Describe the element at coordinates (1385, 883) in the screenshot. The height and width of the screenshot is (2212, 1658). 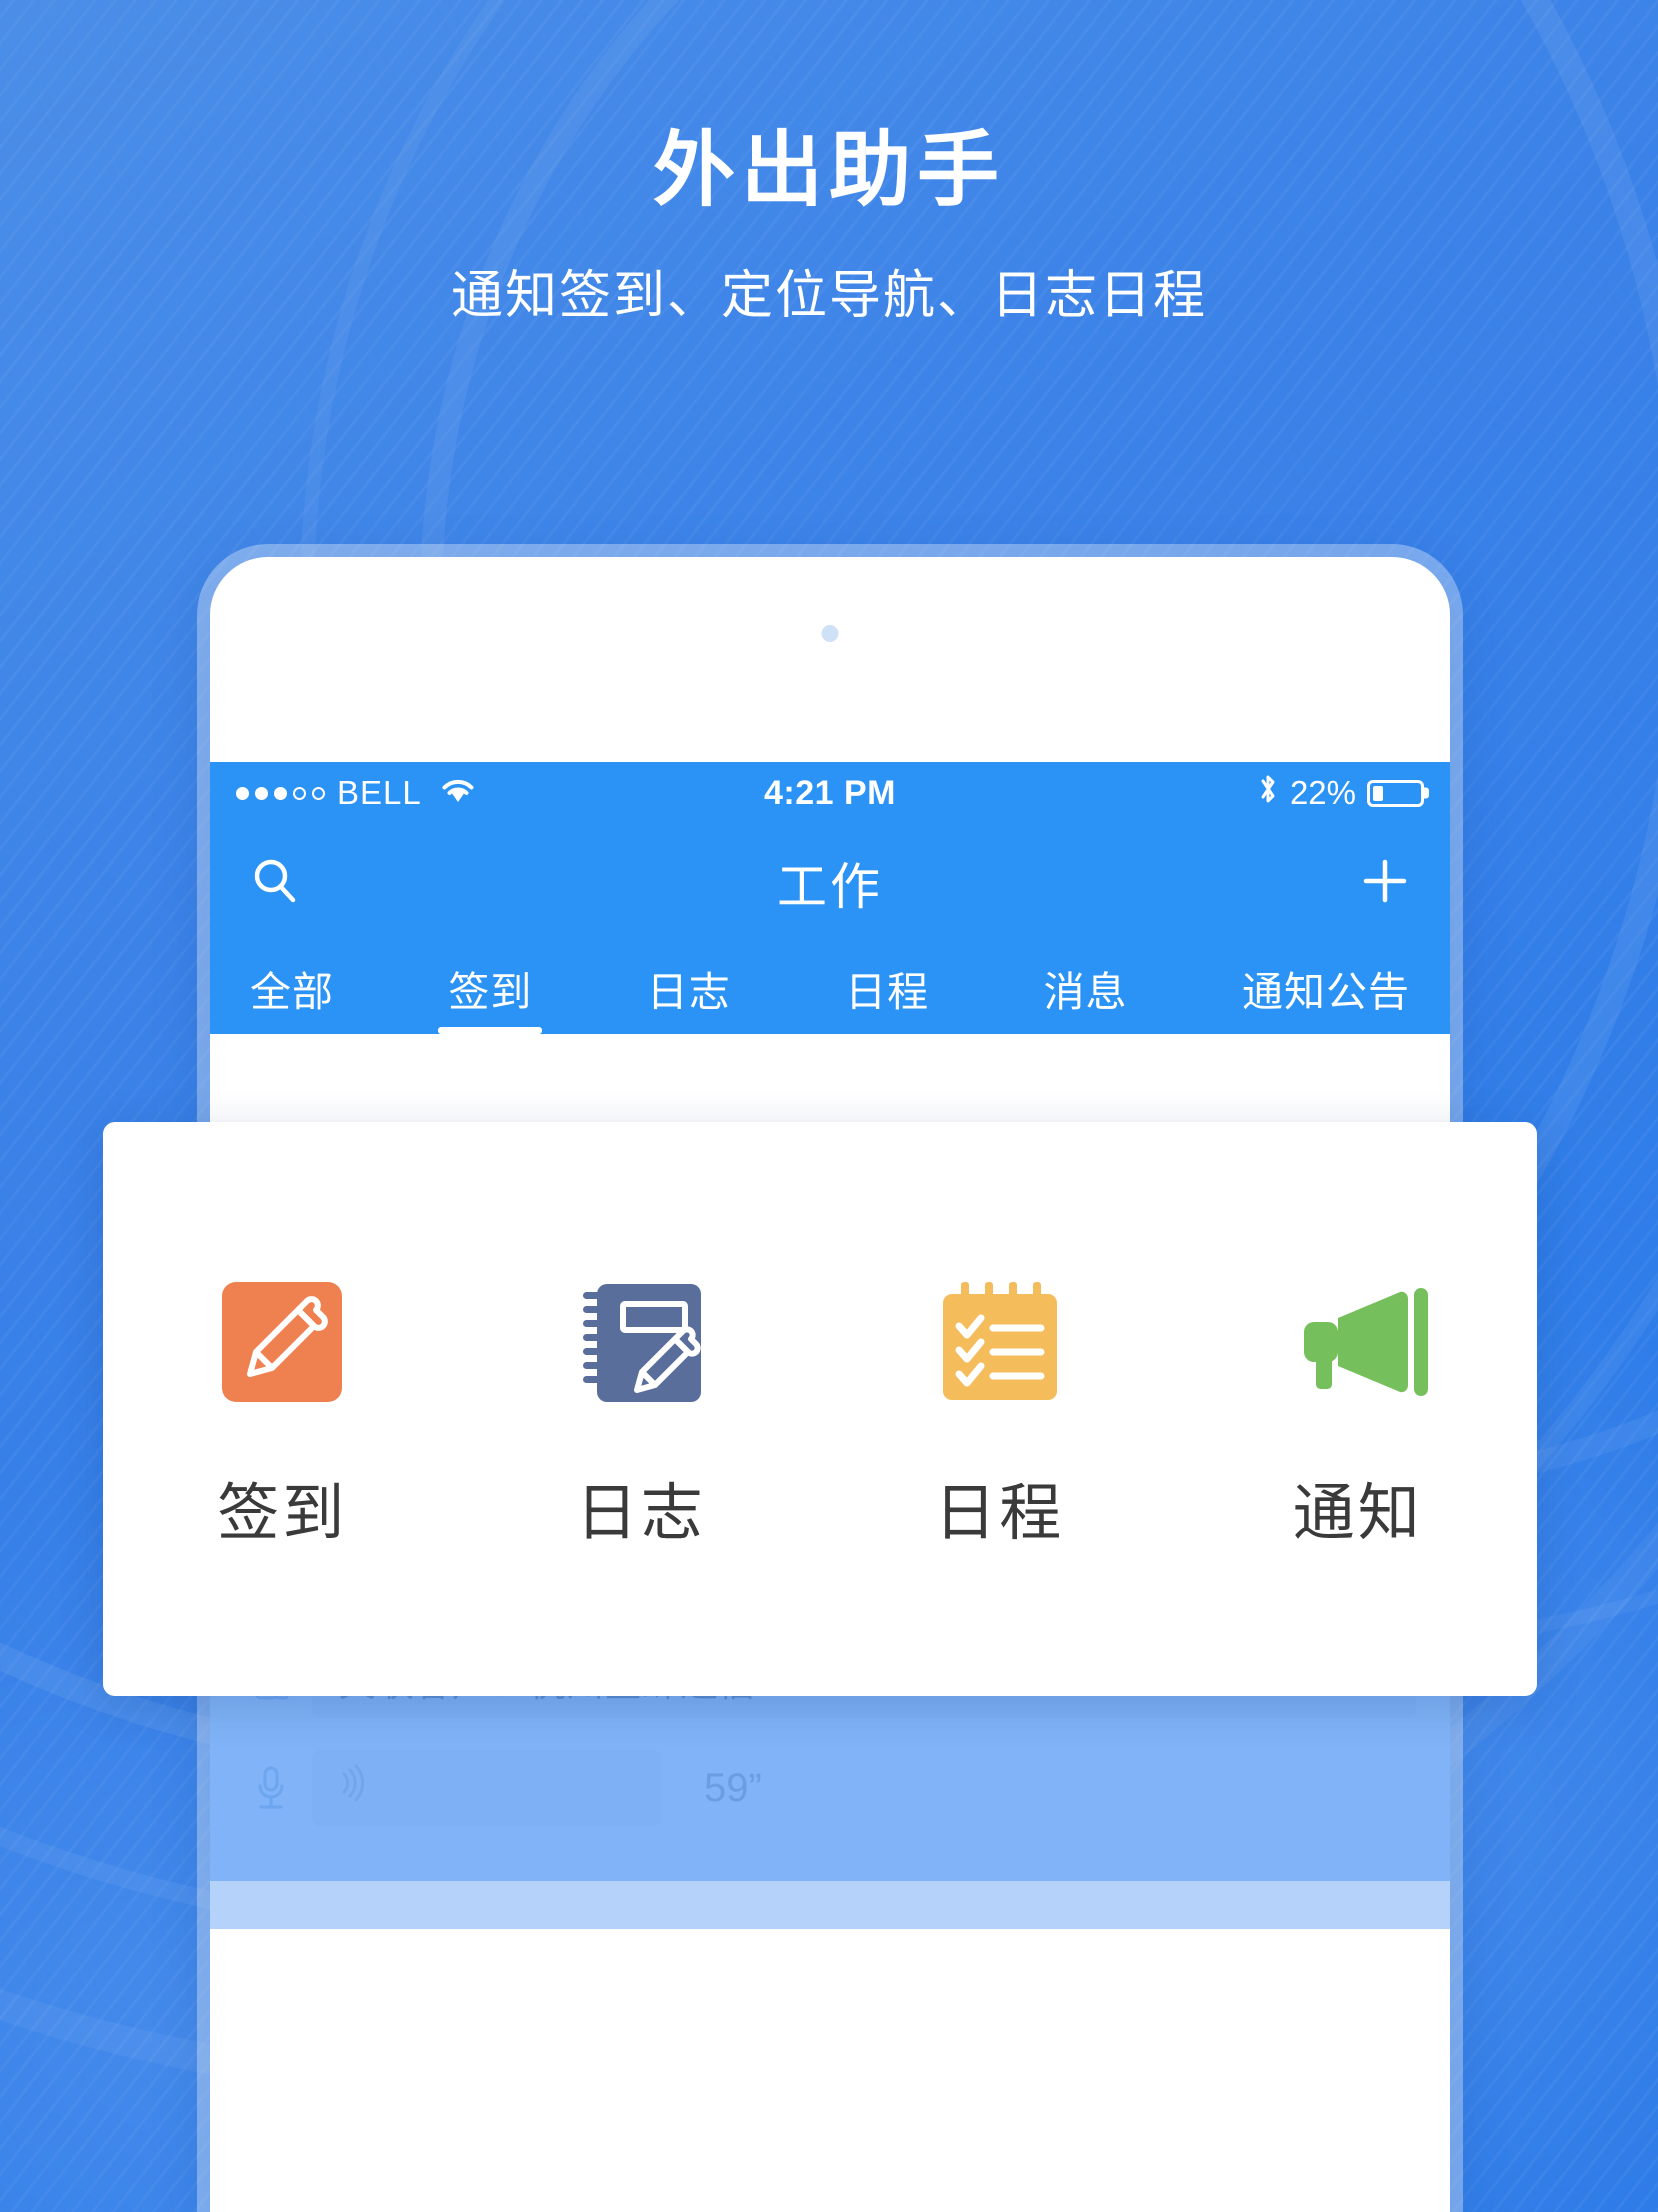
I see `plus-icon` at that location.